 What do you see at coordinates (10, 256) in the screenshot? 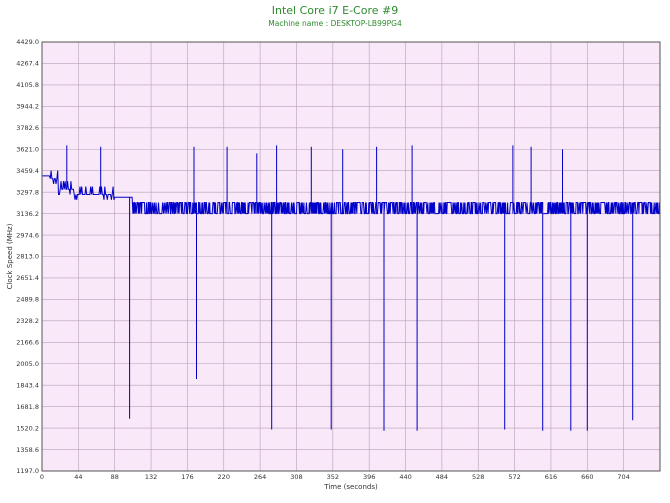
I see `y-axis-label: Clock Speed (MHz)` at bounding box center [10, 256].